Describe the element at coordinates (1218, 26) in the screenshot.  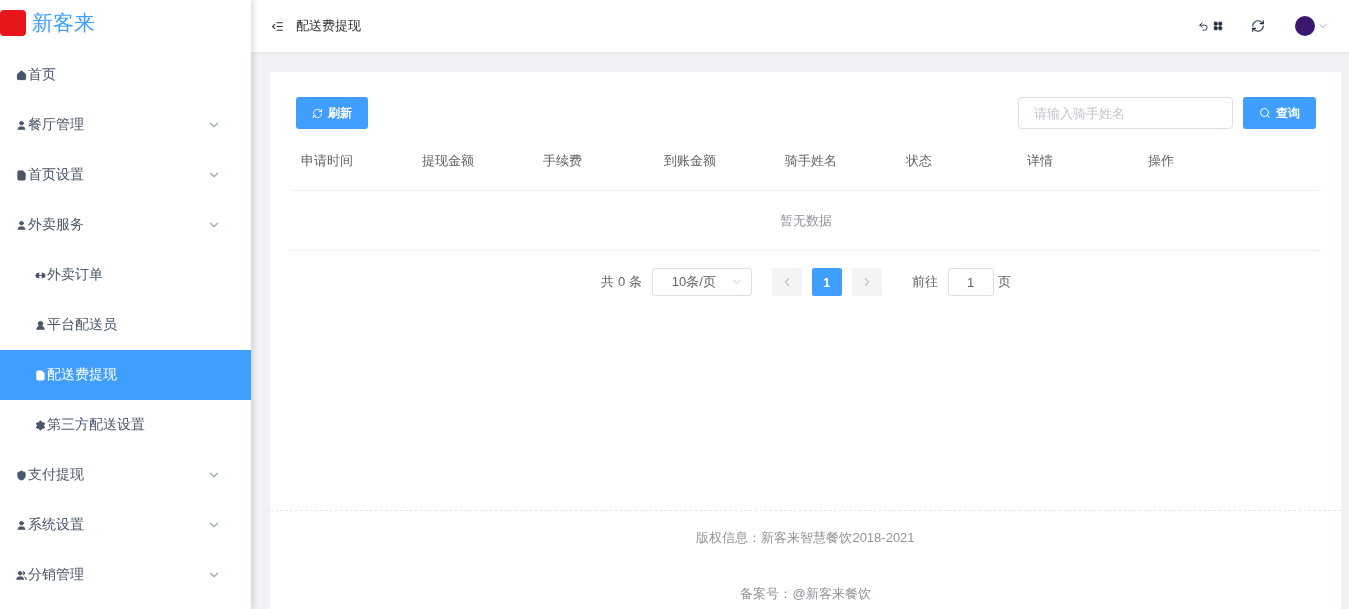
I see `grid-icon` at that location.